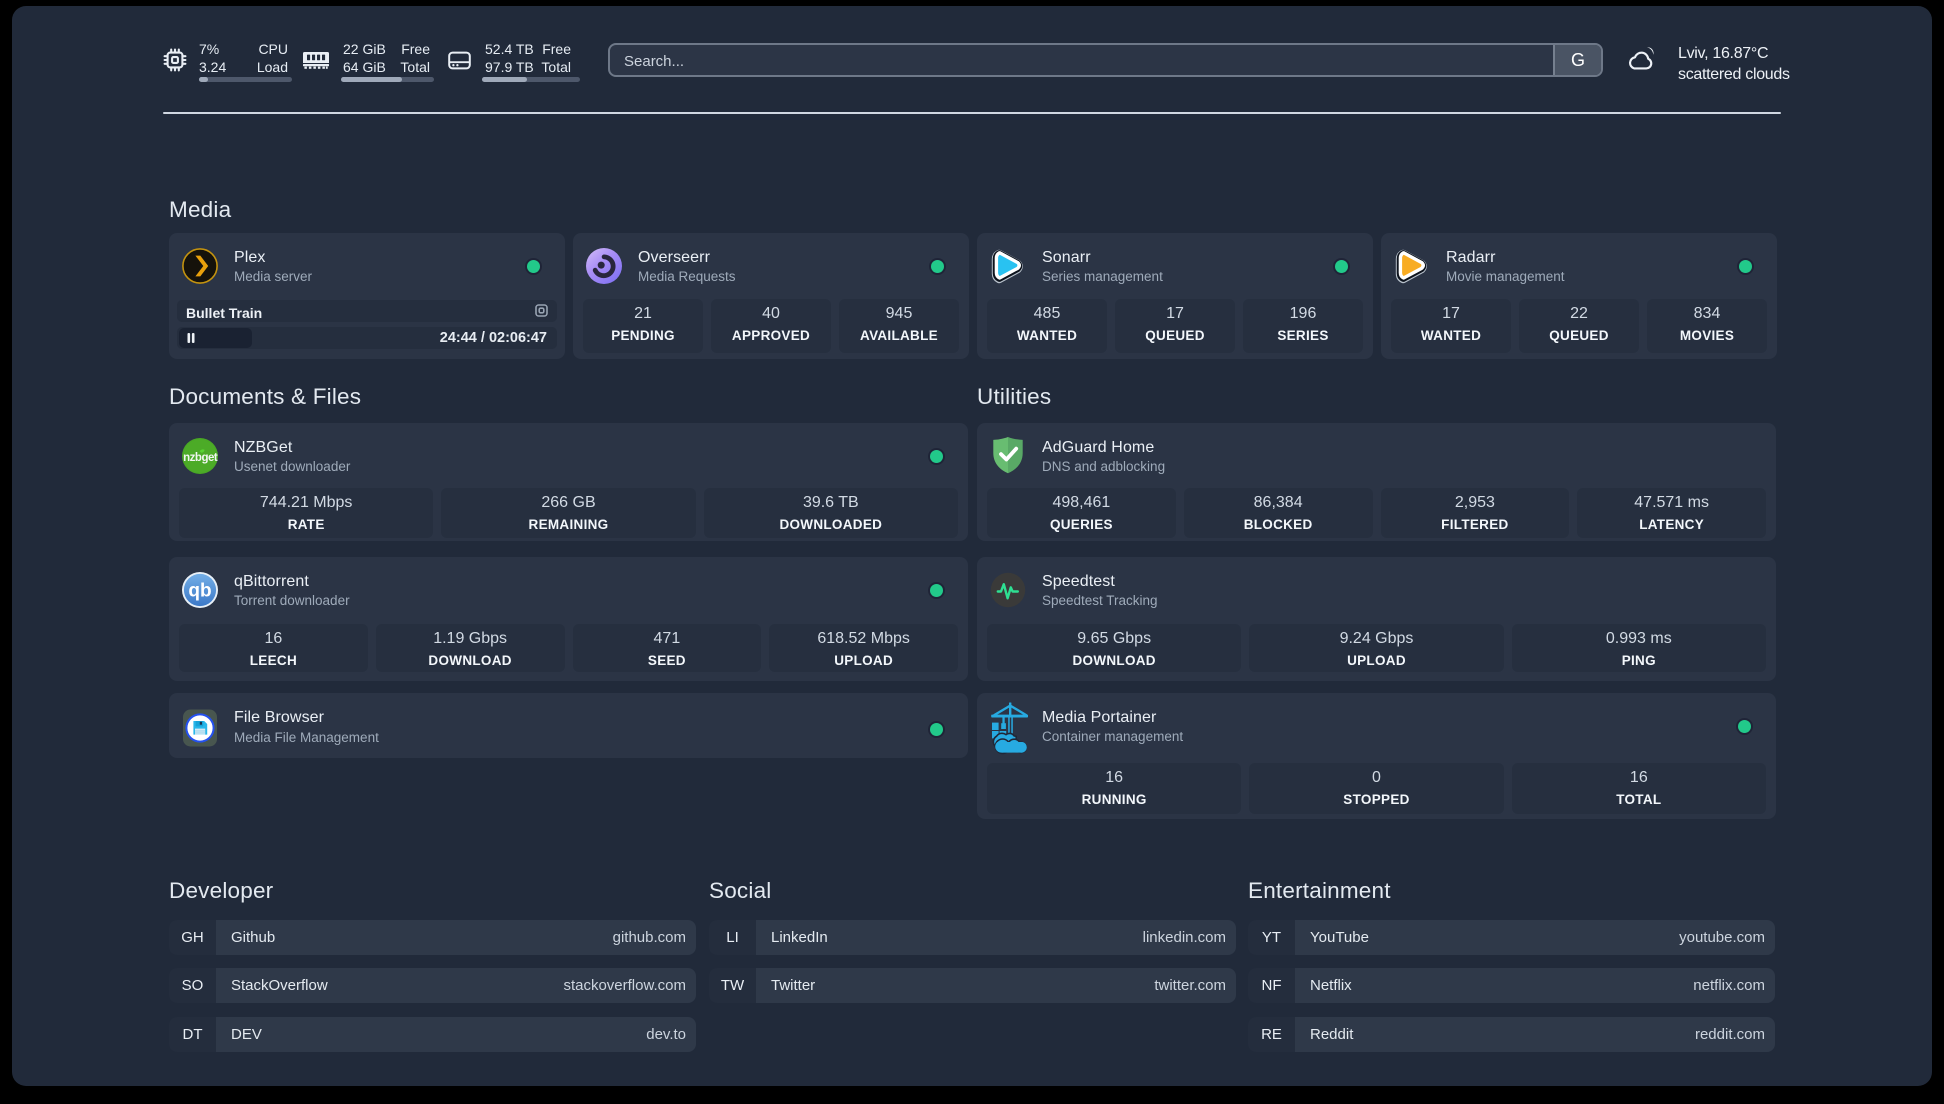 This screenshot has width=1944, height=1104. Describe the element at coordinates (199, 591) in the screenshot. I see `svg-text: qb` at that location.